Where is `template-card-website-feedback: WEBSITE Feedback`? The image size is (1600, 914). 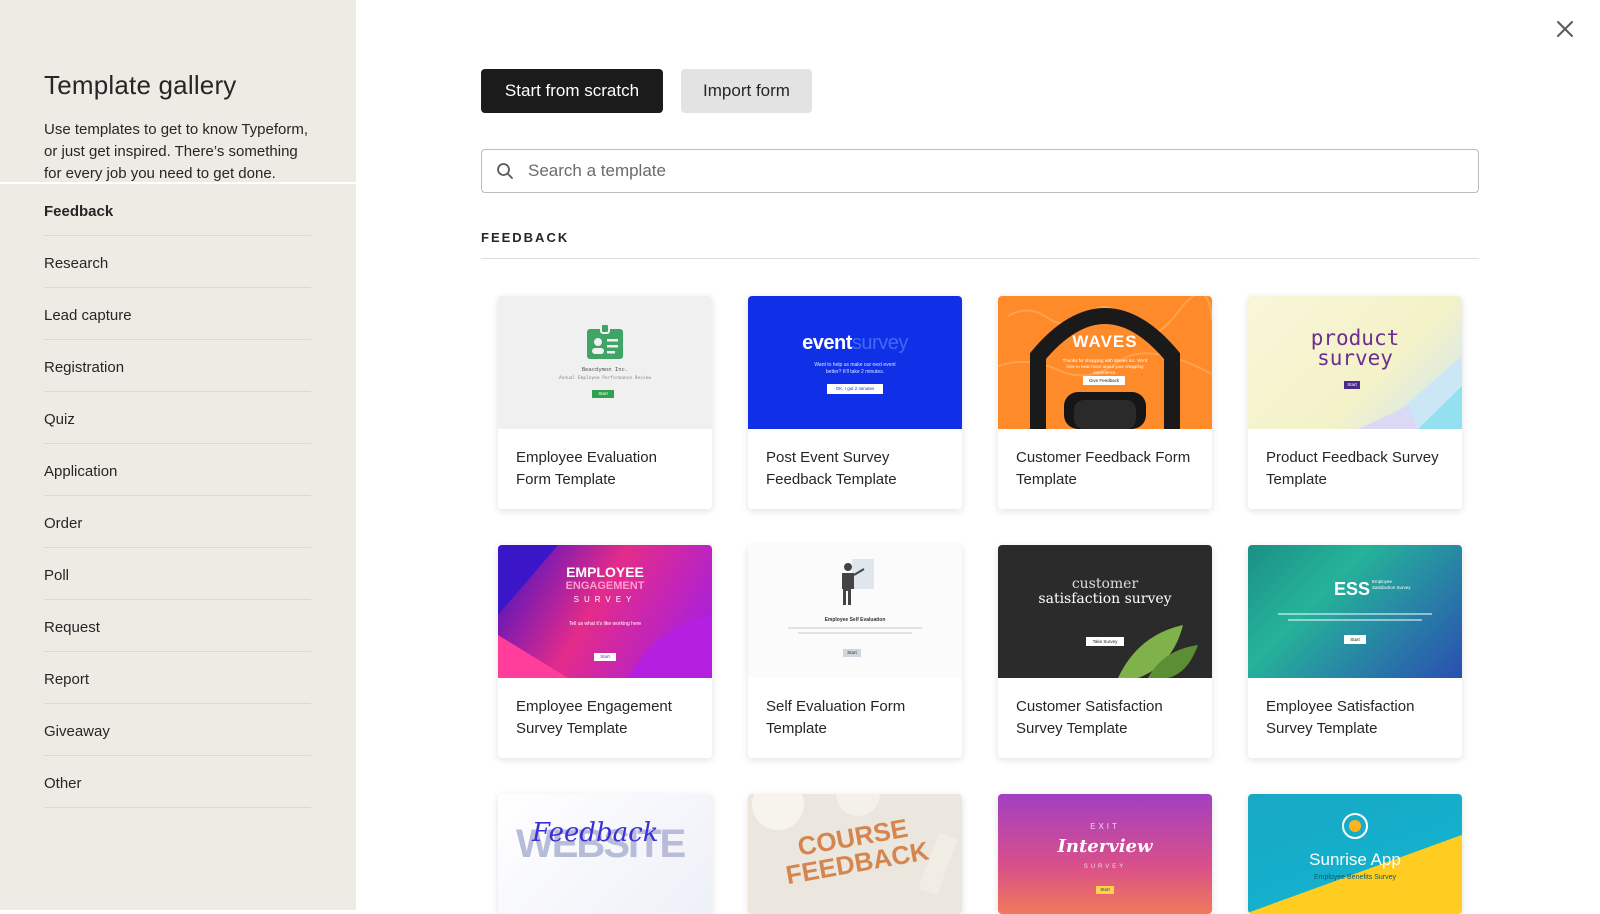 template-card-website-feedback: WEBSITE Feedback is located at coordinates (605, 854).